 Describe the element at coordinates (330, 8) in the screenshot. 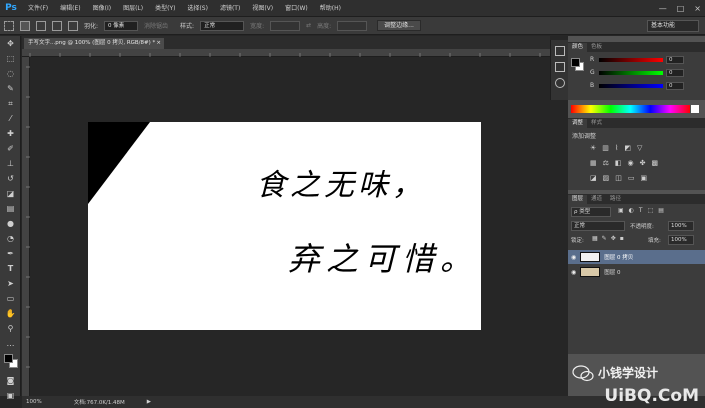

I see `menu-help: 帮助(H)` at that location.